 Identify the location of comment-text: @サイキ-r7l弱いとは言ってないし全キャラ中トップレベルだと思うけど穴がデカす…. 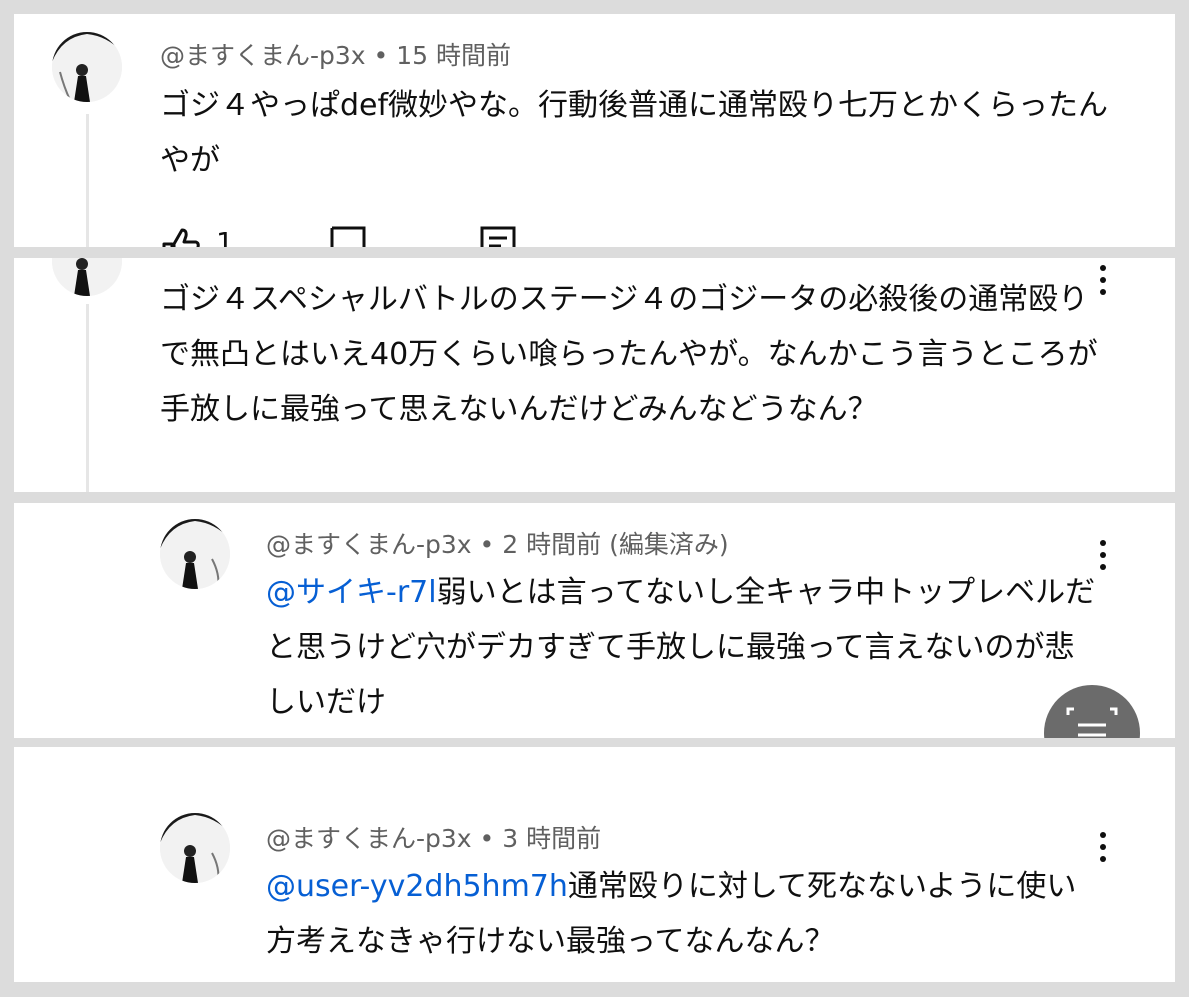
(681, 647).